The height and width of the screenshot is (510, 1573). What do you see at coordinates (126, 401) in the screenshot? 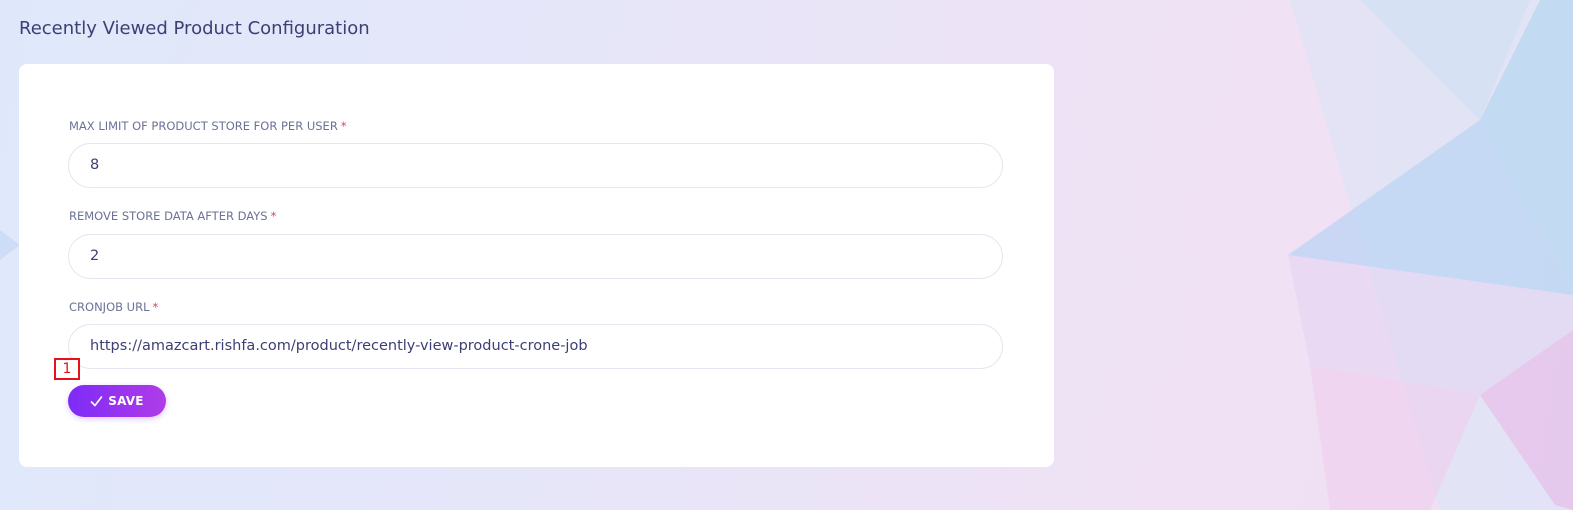
I see `save-button-label: SAVE` at bounding box center [126, 401].